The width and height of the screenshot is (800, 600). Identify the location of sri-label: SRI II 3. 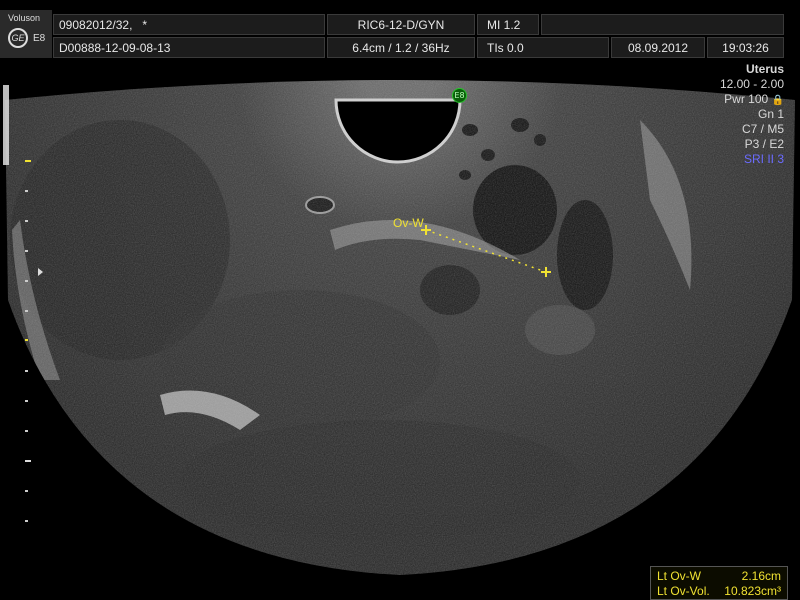
(763, 159).